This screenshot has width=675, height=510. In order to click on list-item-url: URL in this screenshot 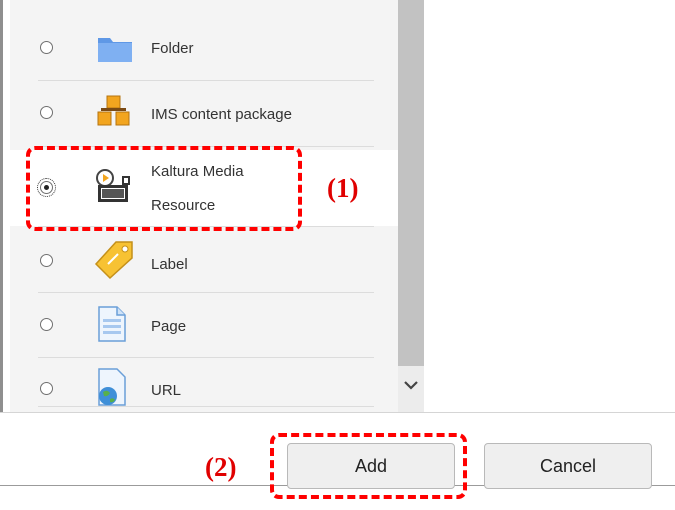, I will do `click(204, 387)`.